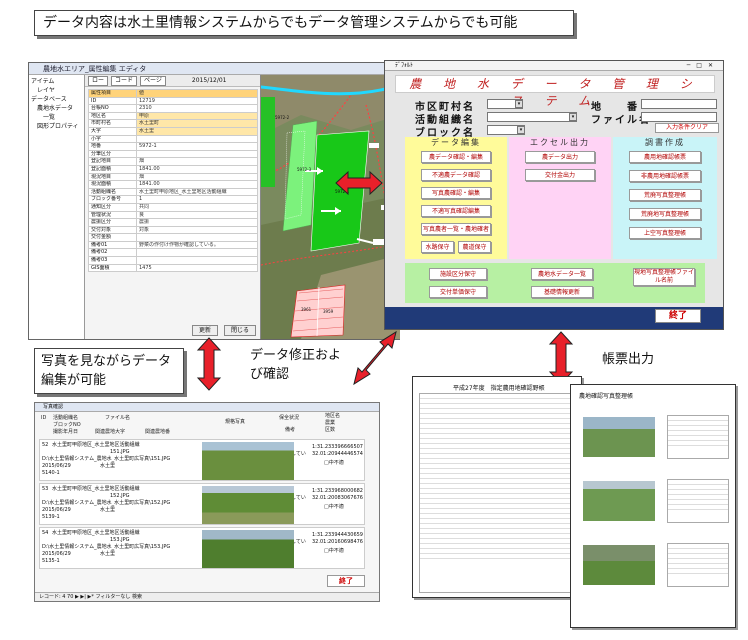 Image resolution: width=748 pixels, height=640 pixels. Describe the element at coordinates (197, 131) in the screenshot. I see `attribute-value: 水土里` at that location.